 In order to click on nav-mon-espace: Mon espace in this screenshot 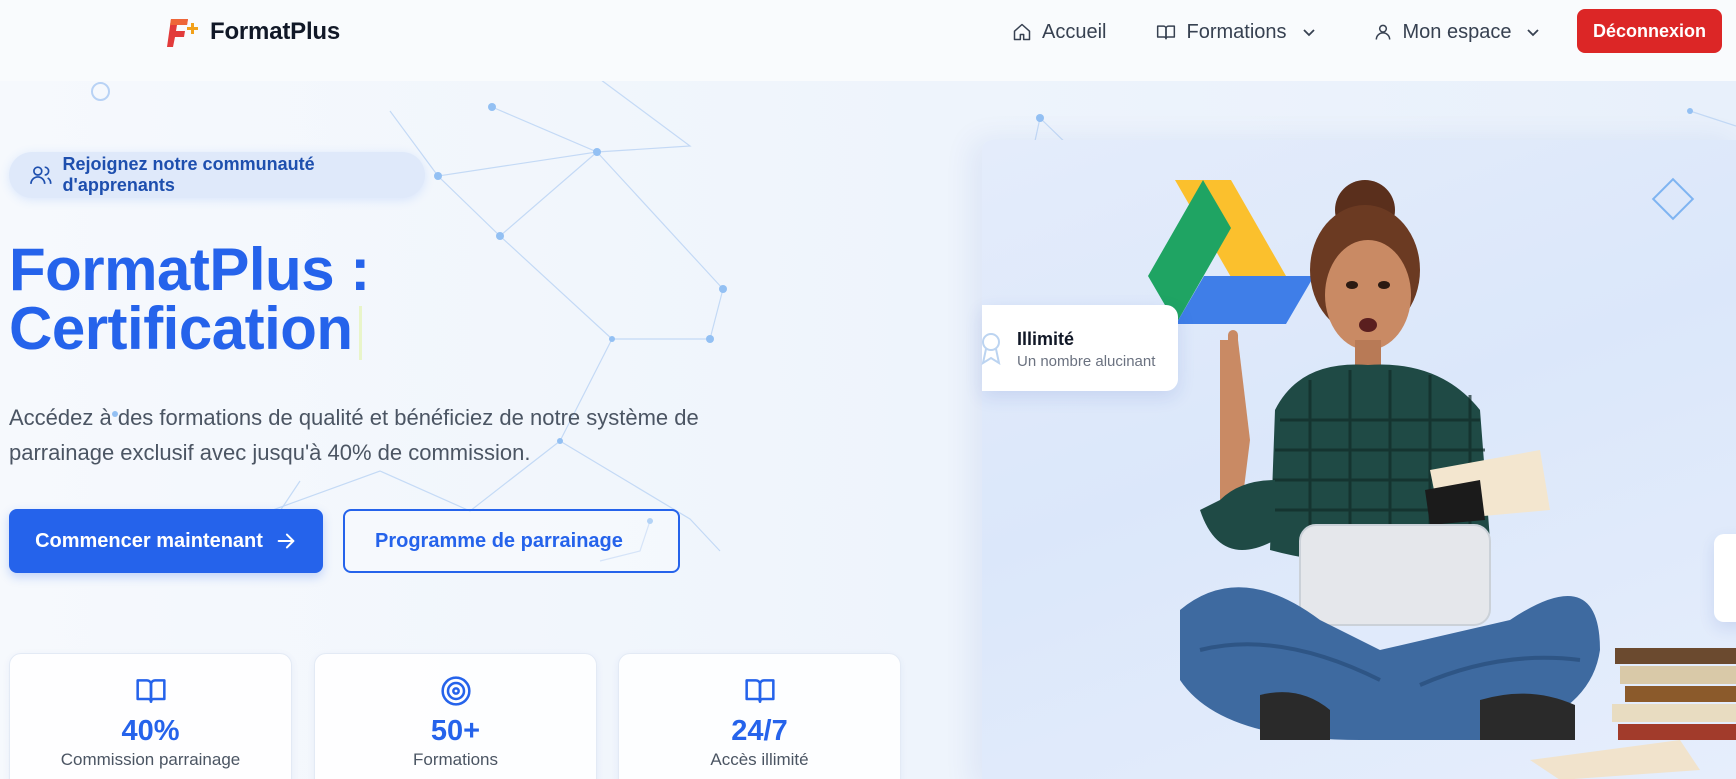, I will do `click(1457, 32)`.